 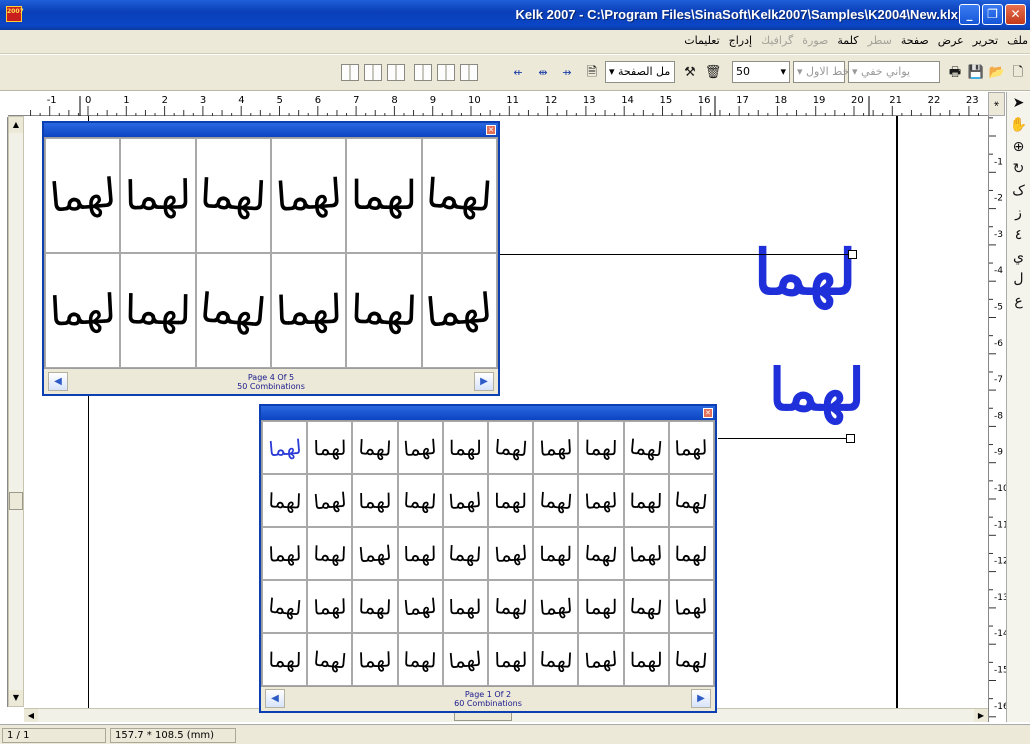 What do you see at coordinates (996, 104) in the screenshot?
I see `ruler-settings-icon: ⚹` at bounding box center [996, 104].